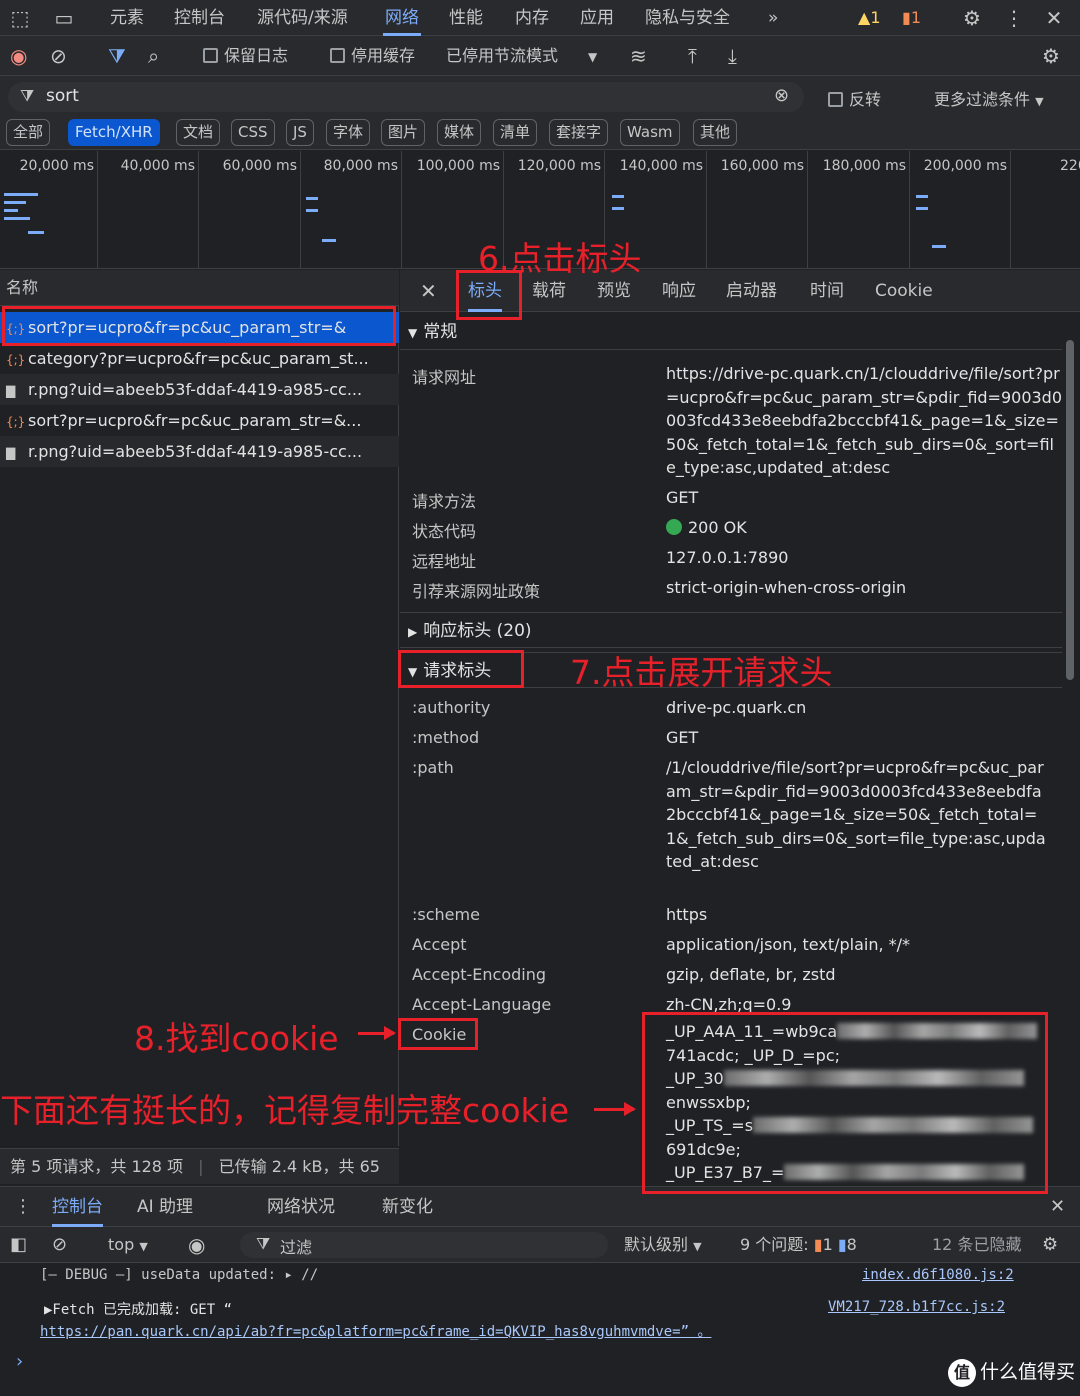 The image size is (1080, 1396). What do you see at coordinates (127, 18) in the screenshot?
I see `tab-elements: 元素` at bounding box center [127, 18].